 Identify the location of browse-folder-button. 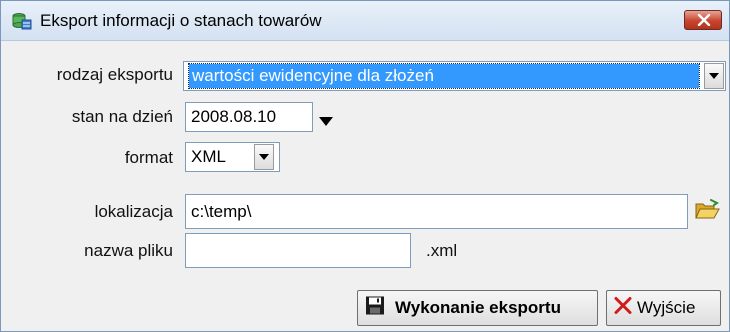
(708, 212).